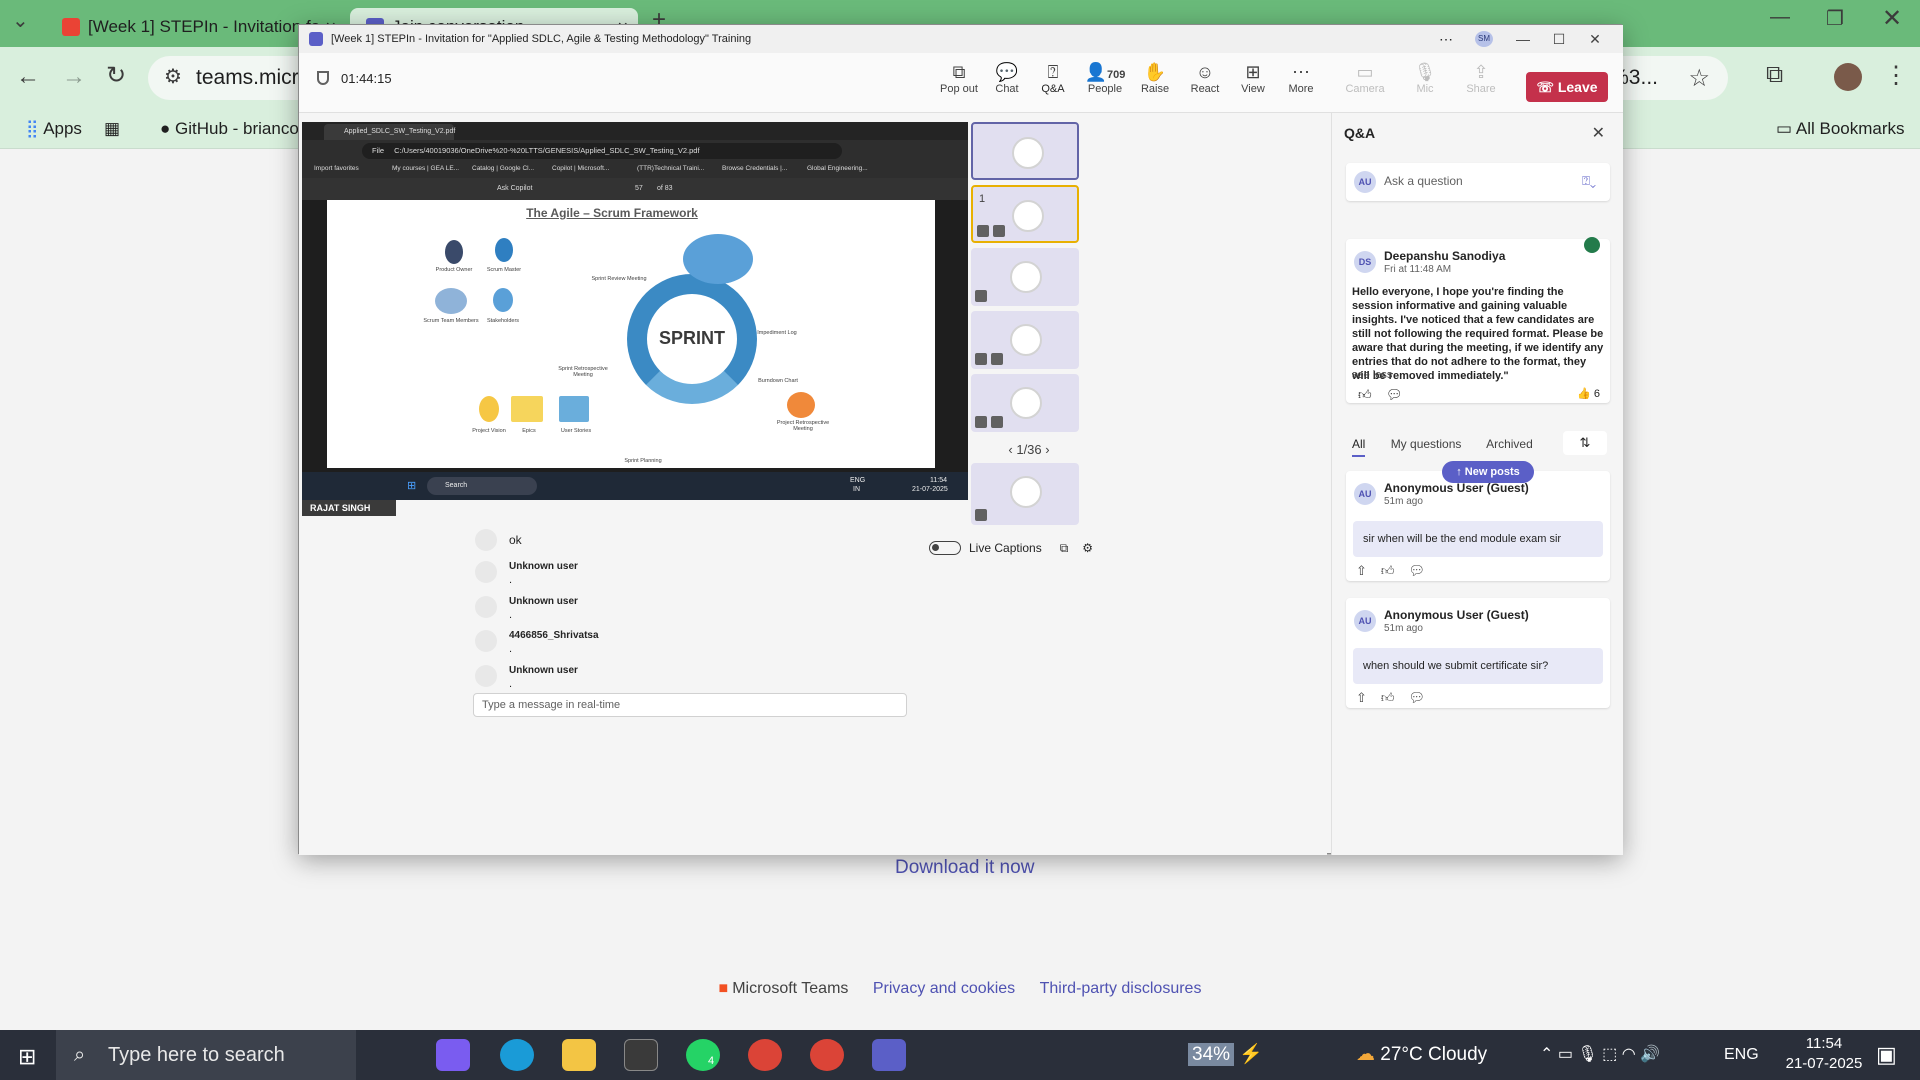 This screenshot has height=1080, width=1920. I want to click on windows-start-icon: ⊞, so click(27, 1057).